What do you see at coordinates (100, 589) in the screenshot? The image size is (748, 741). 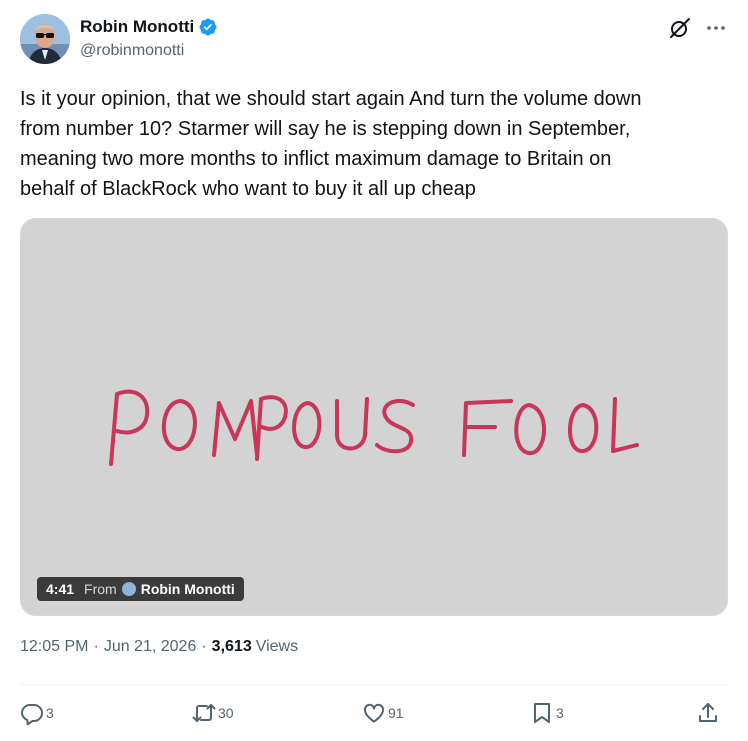 I see `video-from-label: From` at bounding box center [100, 589].